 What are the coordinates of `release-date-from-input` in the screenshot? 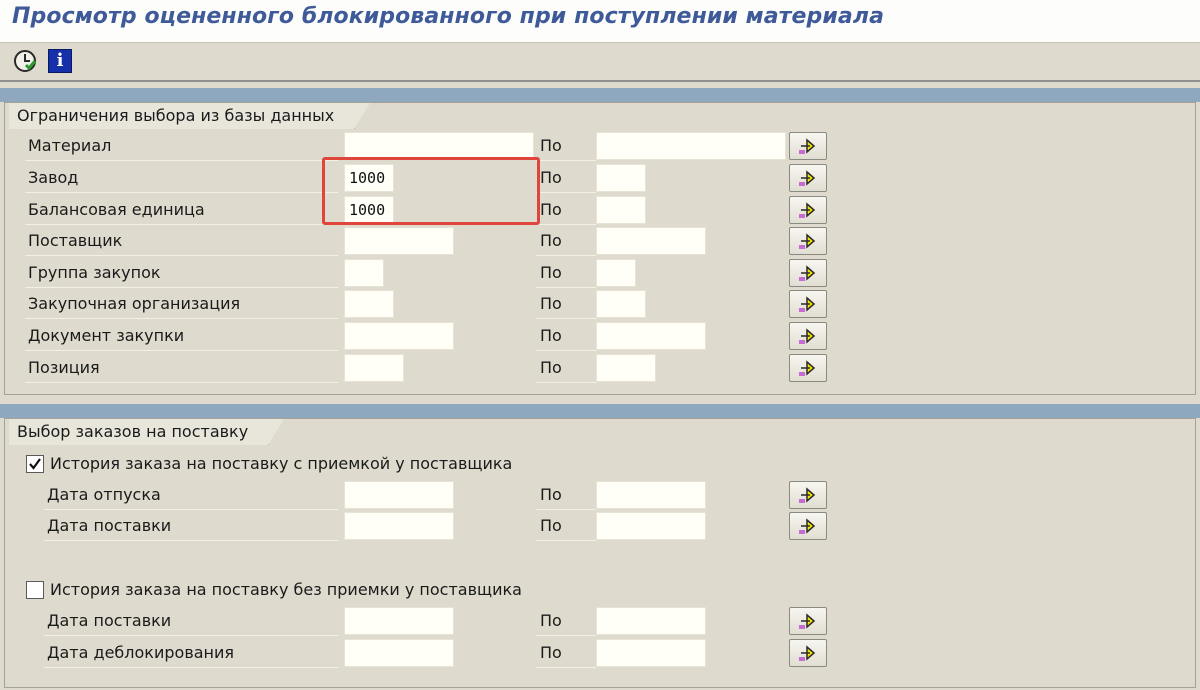 It's located at (399, 653).